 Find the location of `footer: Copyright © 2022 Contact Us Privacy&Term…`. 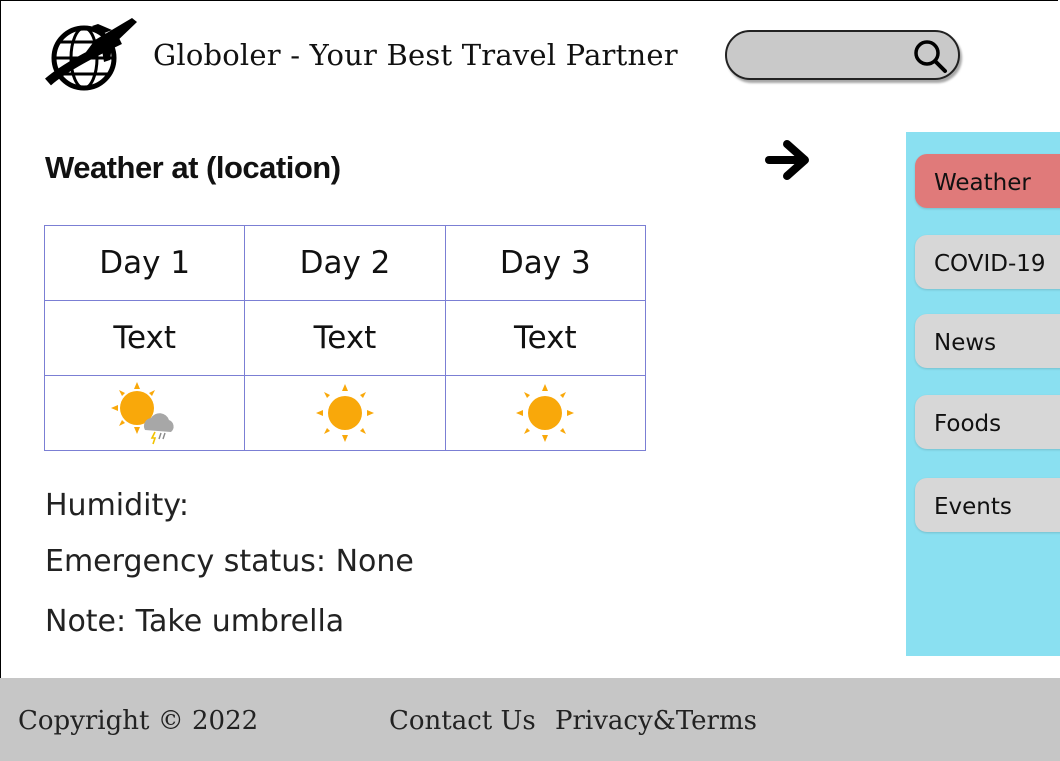

footer: Copyright © 2022 Contact Us Privacy&Term… is located at coordinates (530, 719).